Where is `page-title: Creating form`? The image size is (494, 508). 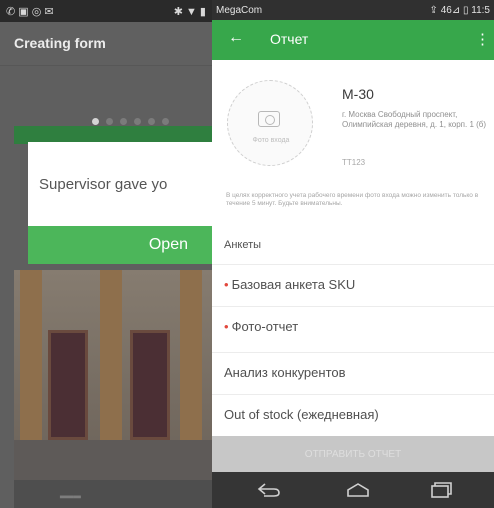
page-title: Creating form is located at coordinates (60, 43).